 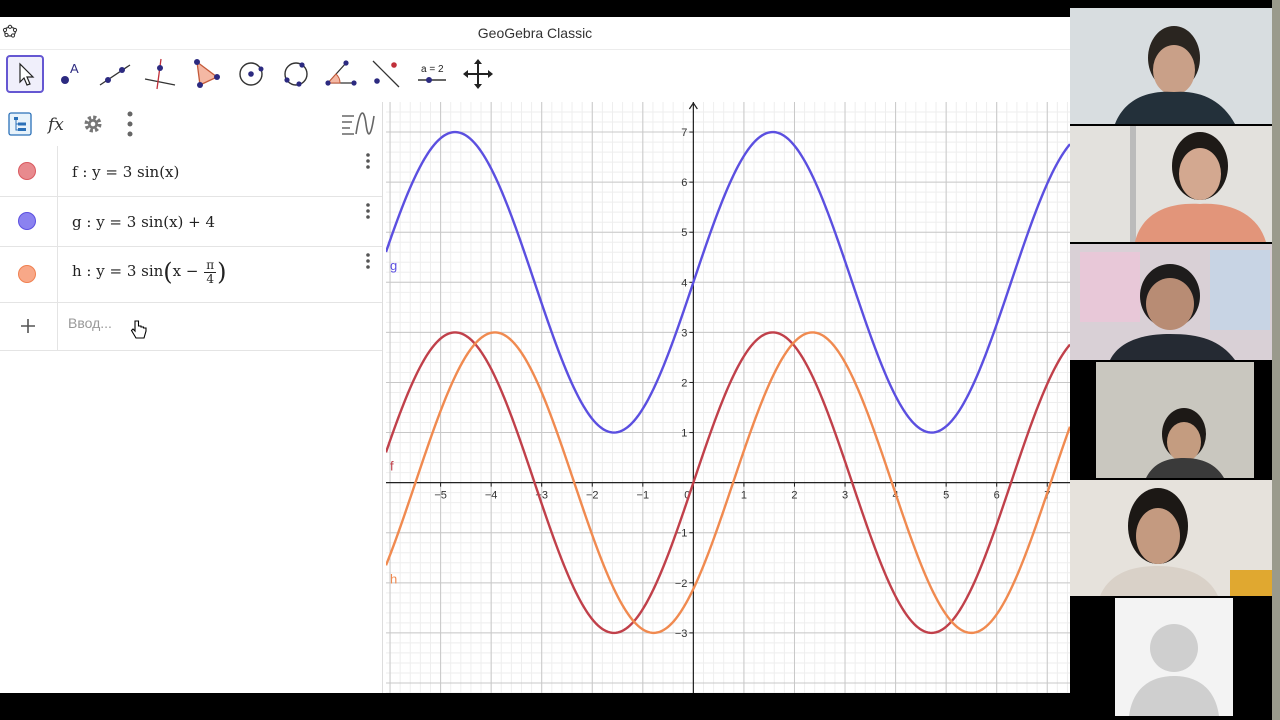 I want to click on fraction-denominator: 4, so click(x=210, y=278).